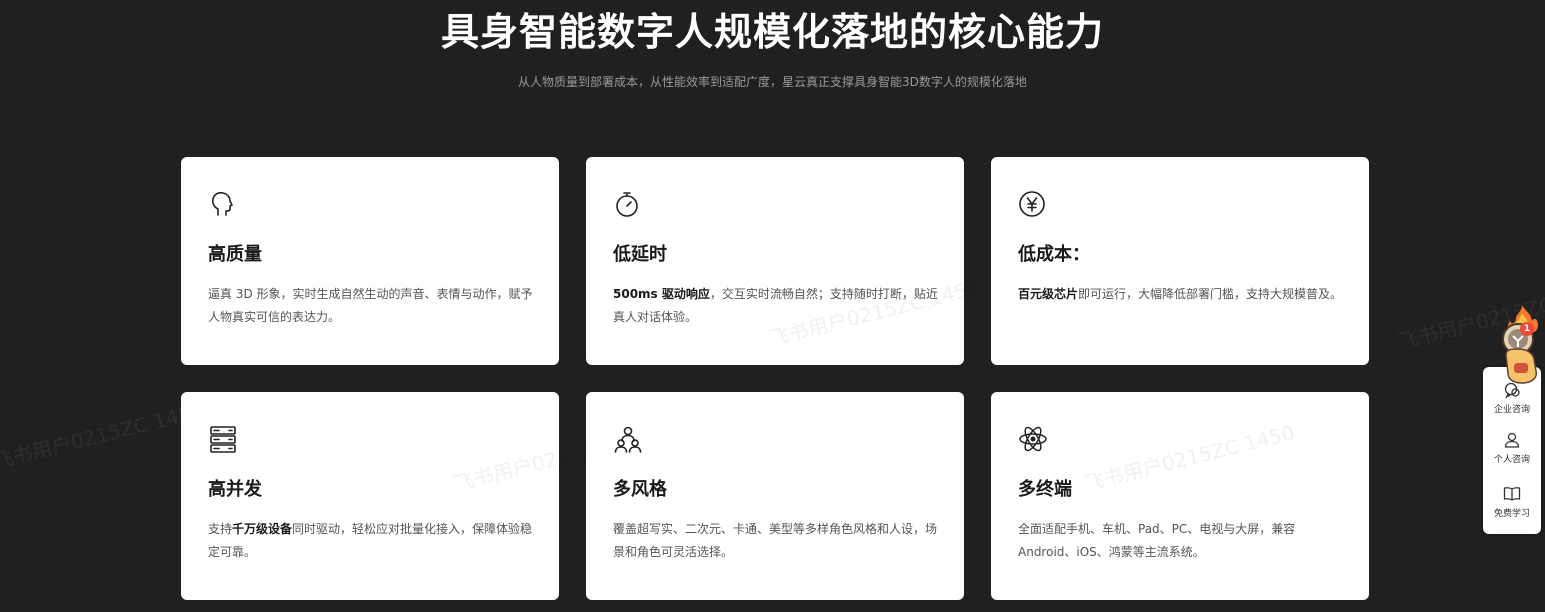 The image size is (1545, 612). I want to click on atom-icon, so click(1033, 439).